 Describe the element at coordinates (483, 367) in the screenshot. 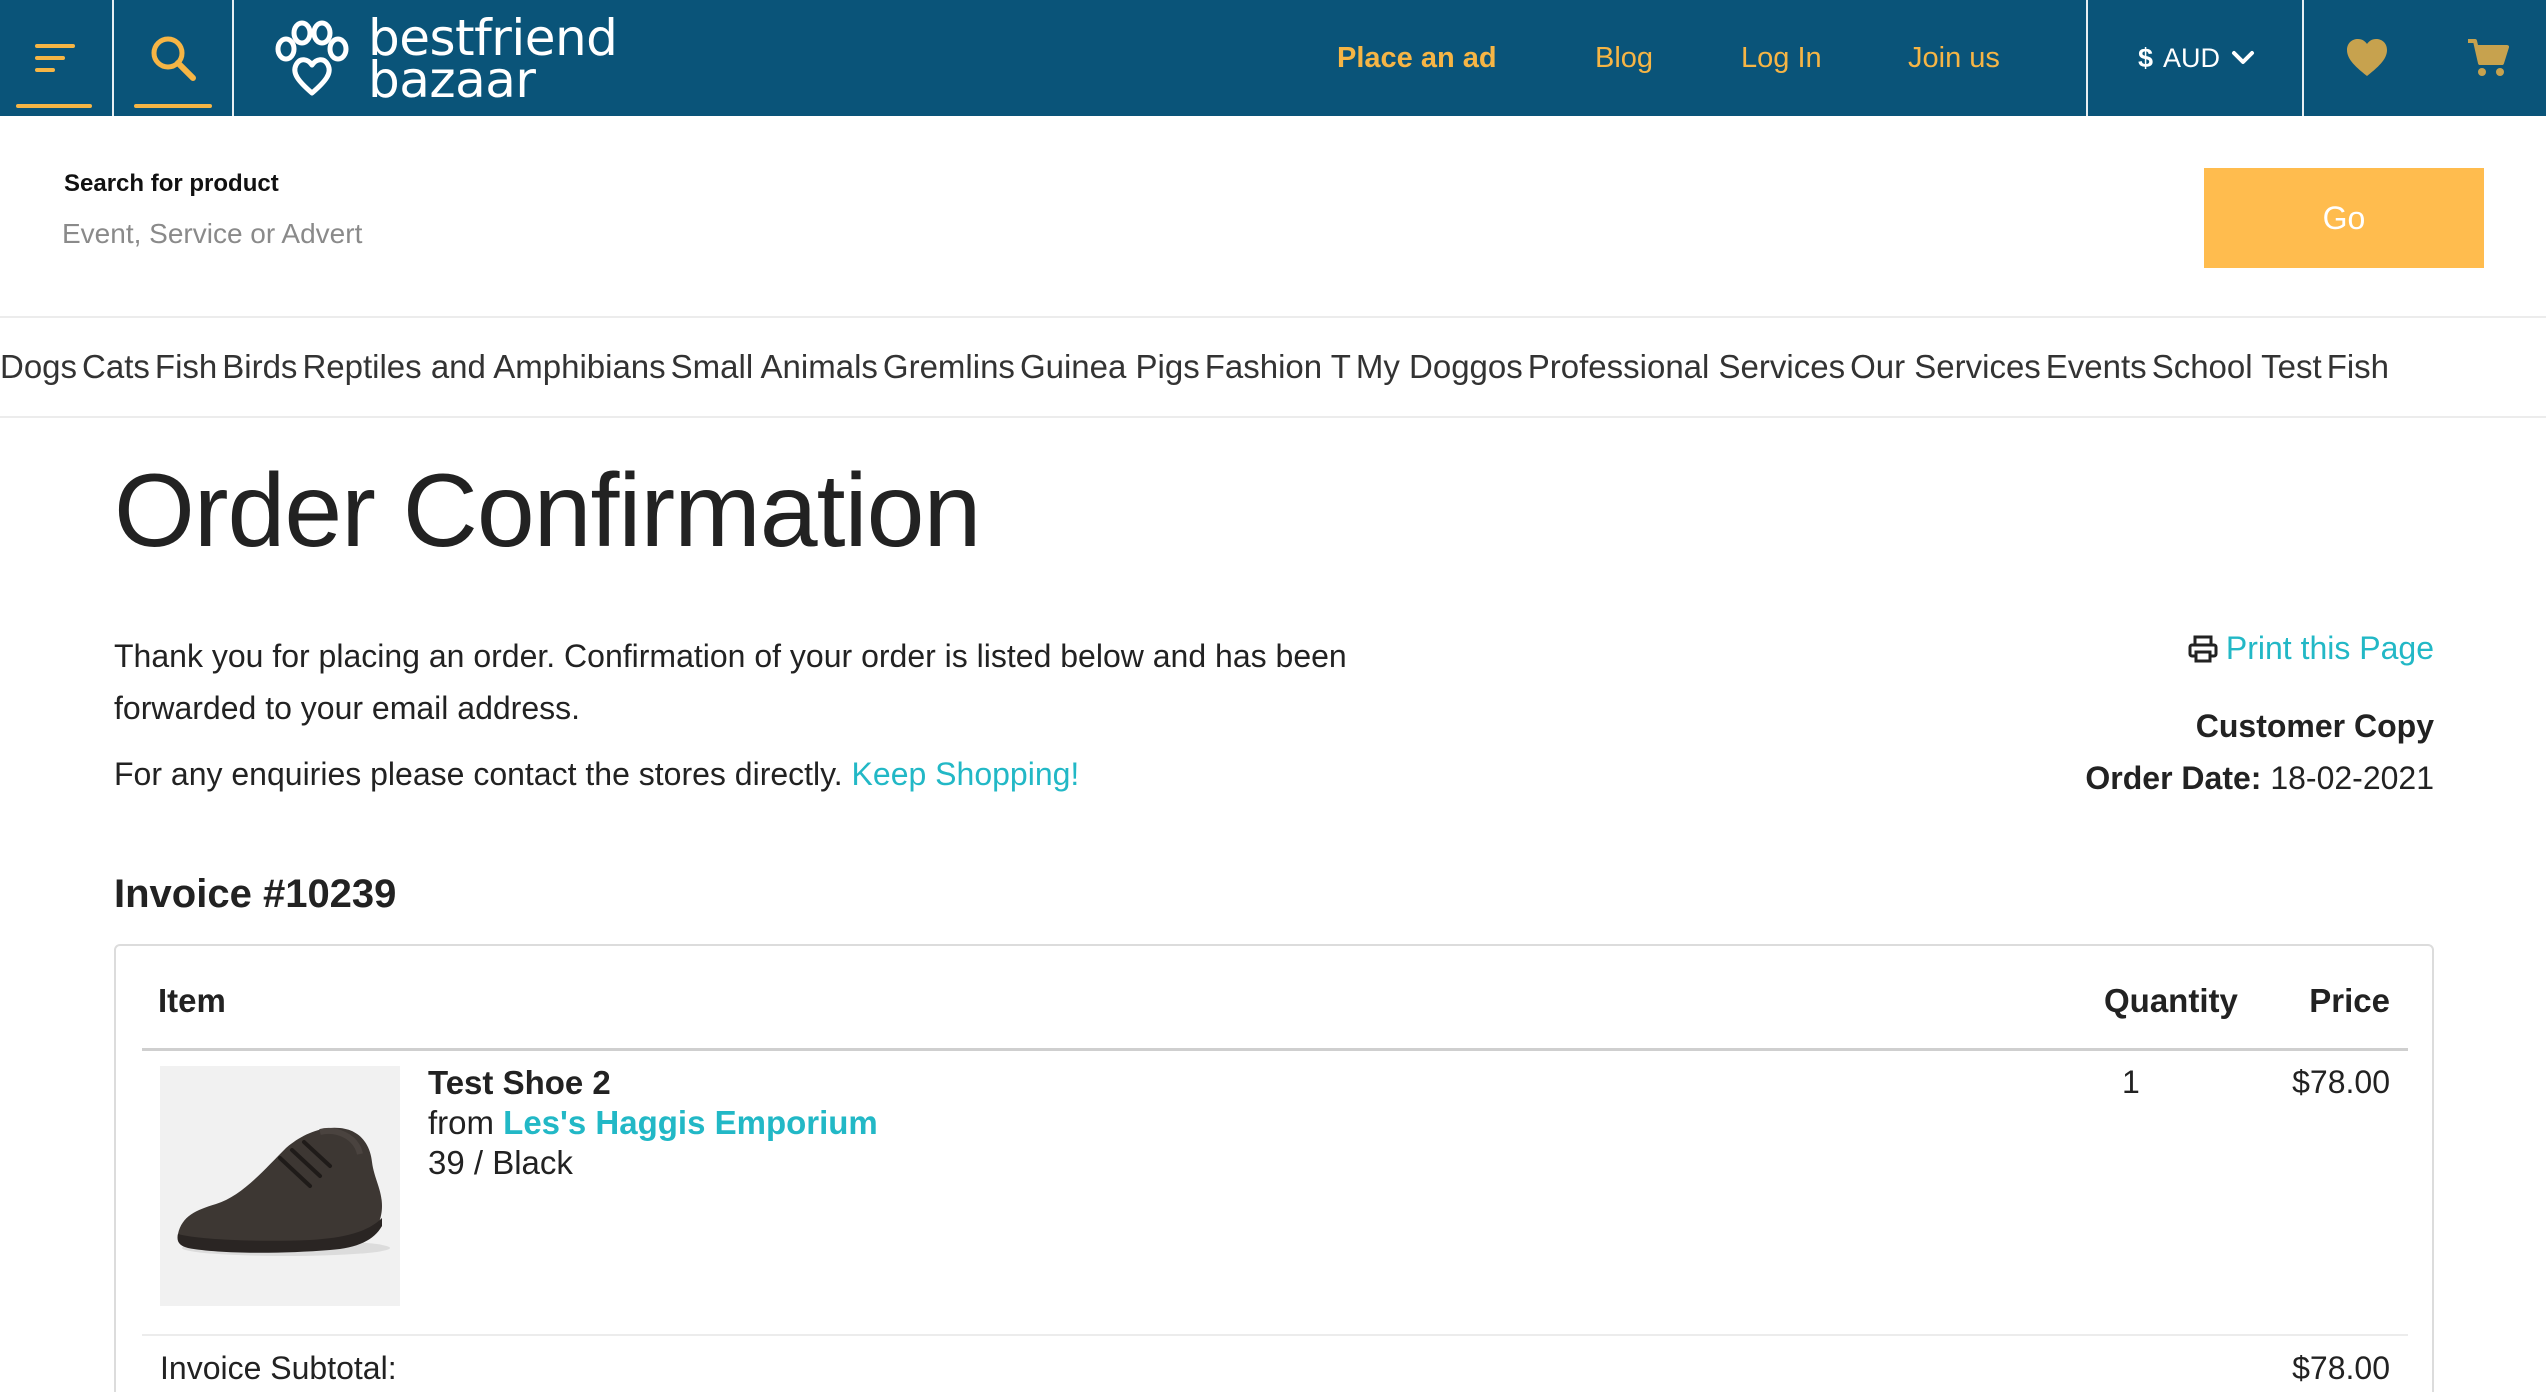

I see `category-link: Reptiles and Amphibians` at that location.